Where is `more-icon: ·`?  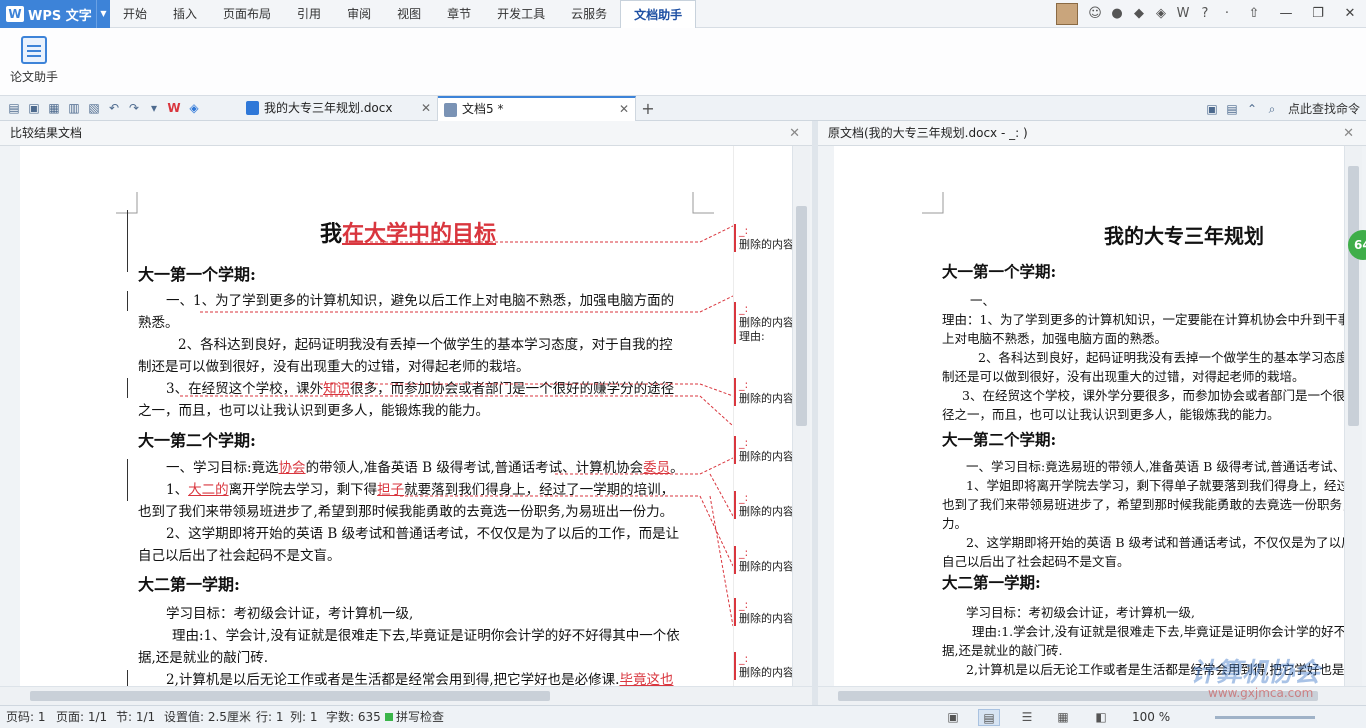
more-icon: · is located at coordinates (1227, 14).